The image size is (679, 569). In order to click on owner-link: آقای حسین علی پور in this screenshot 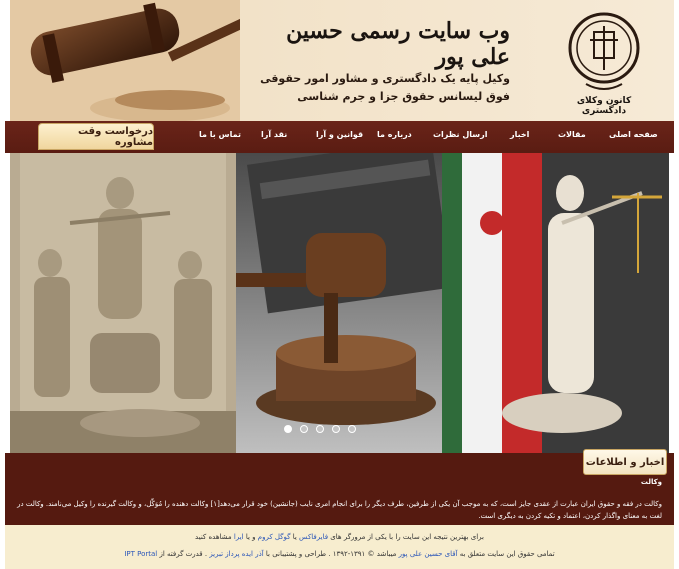, I will do `click(428, 554)`.